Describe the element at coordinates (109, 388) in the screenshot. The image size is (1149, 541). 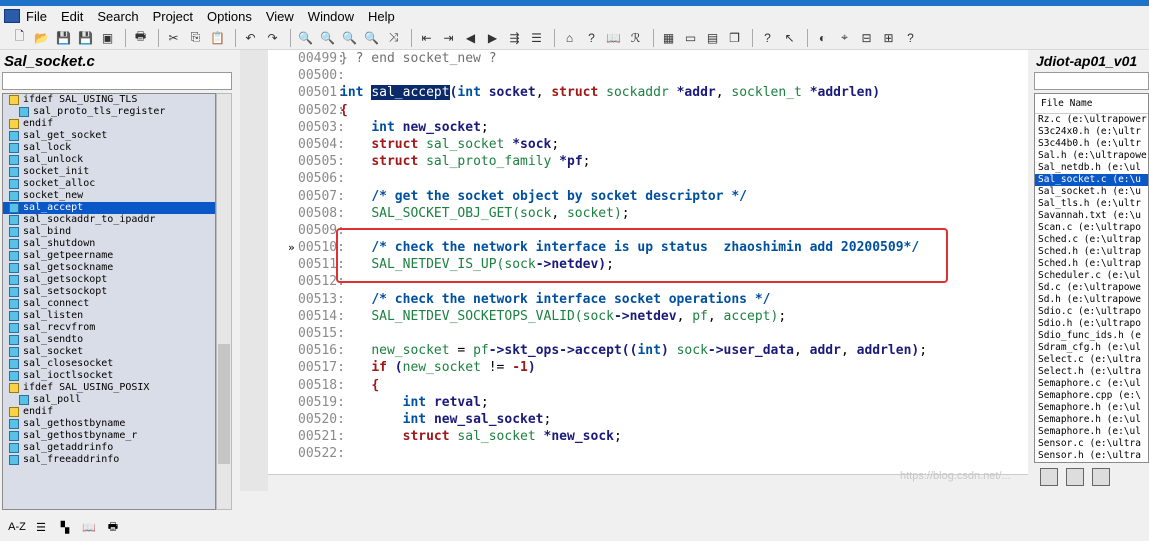
I see `symbol-item: ifdef SAL_USING_POSIX` at that location.